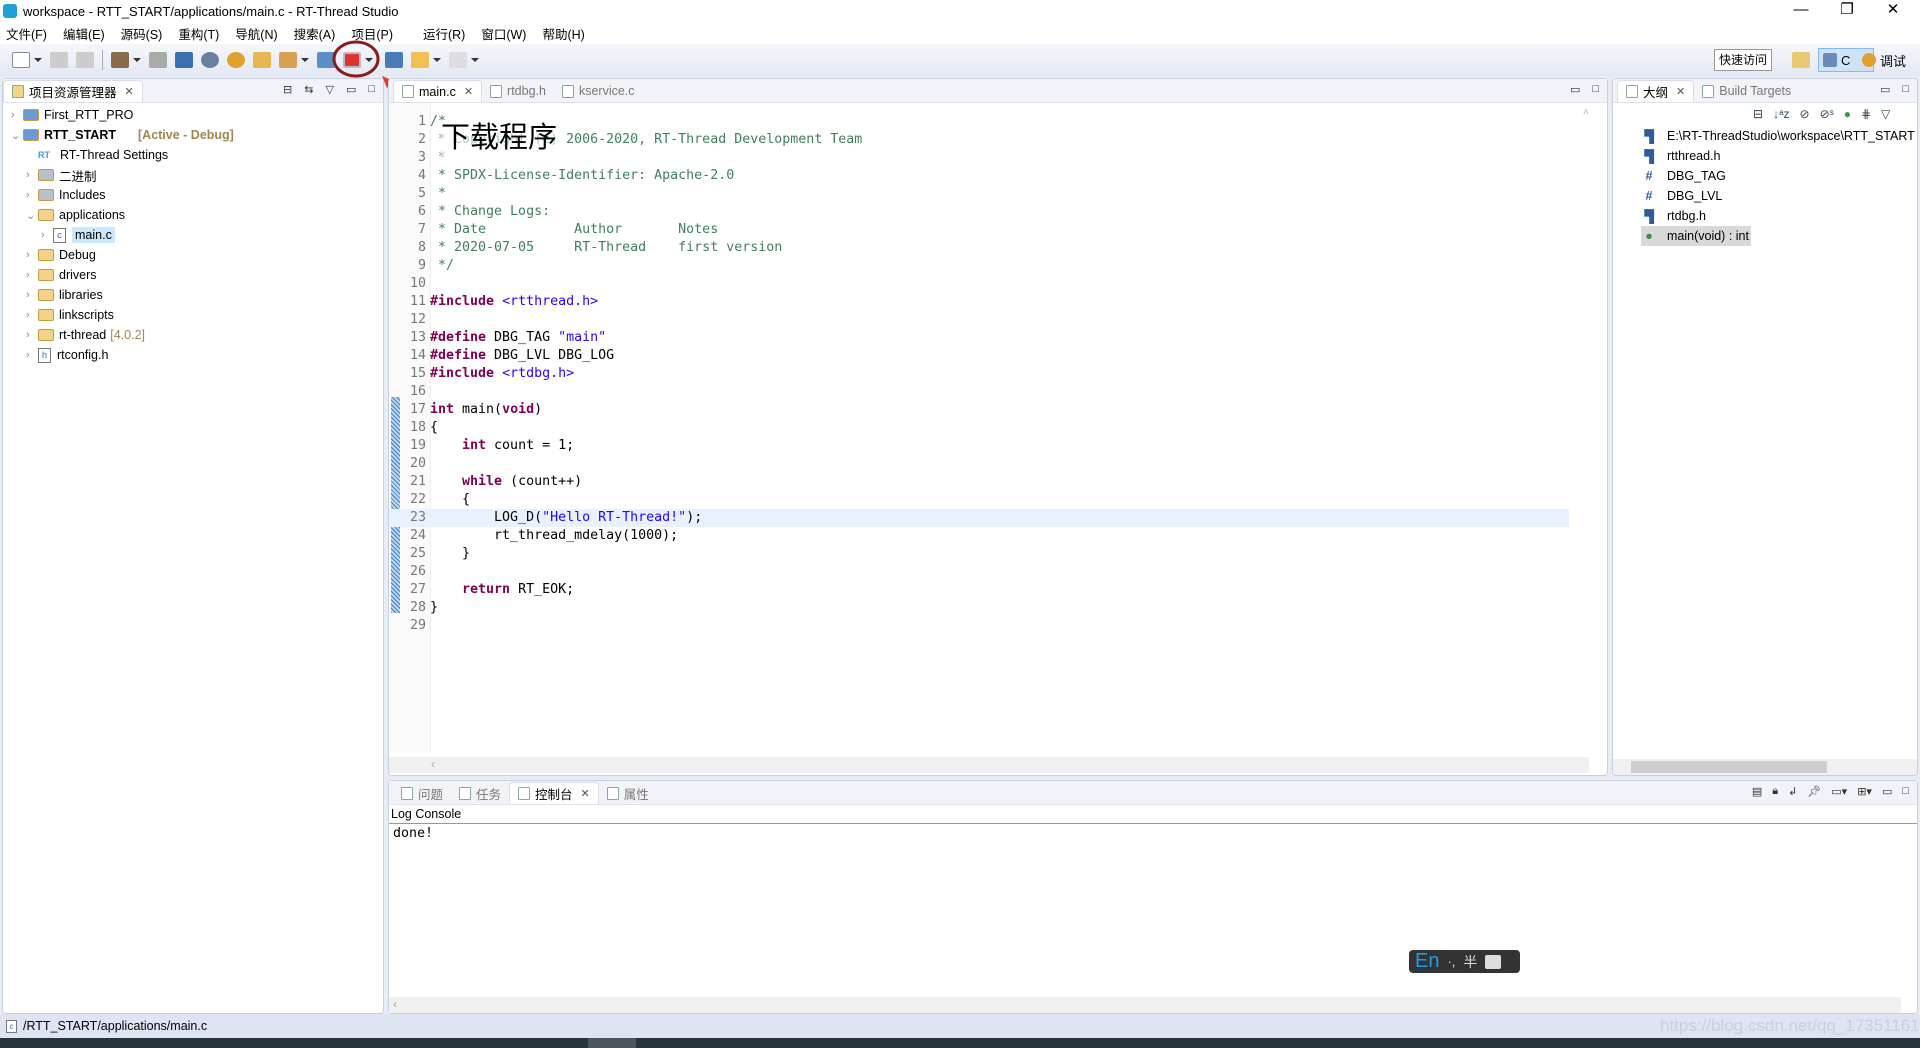  What do you see at coordinates (1758, 114) in the screenshot?
I see `collapse-all-icon: ⊟` at bounding box center [1758, 114].